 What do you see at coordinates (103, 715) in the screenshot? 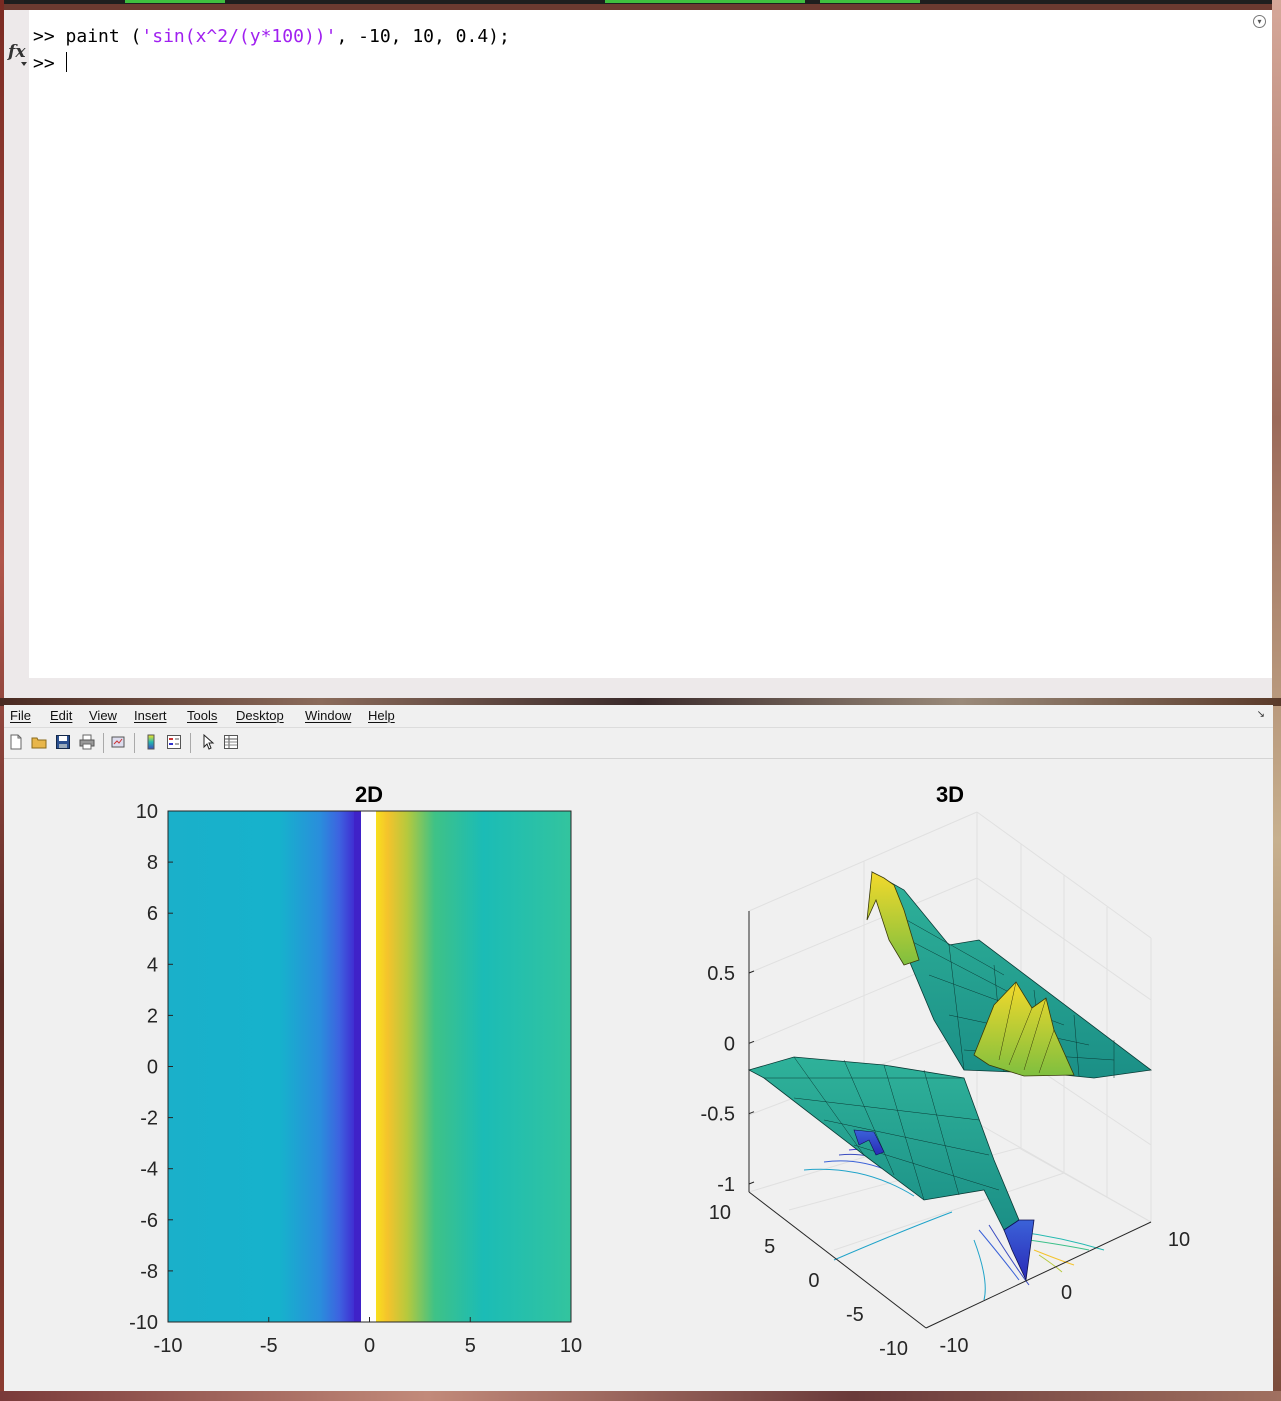
I see `menu-view: View` at bounding box center [103, 715].